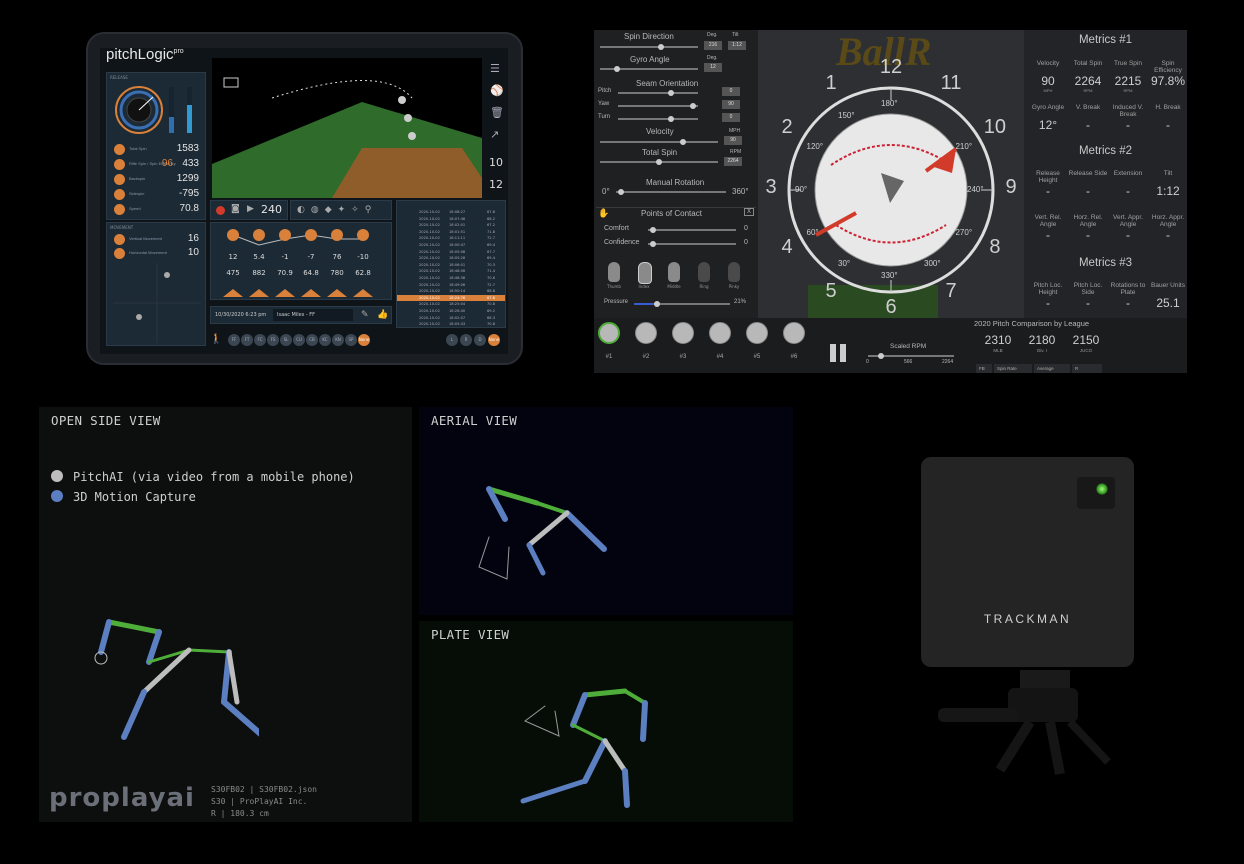  What do you see at coordinates (299, 340) in the screenshot?
I see `pitch-type-chip: CU` at bounding box center [299, 340].